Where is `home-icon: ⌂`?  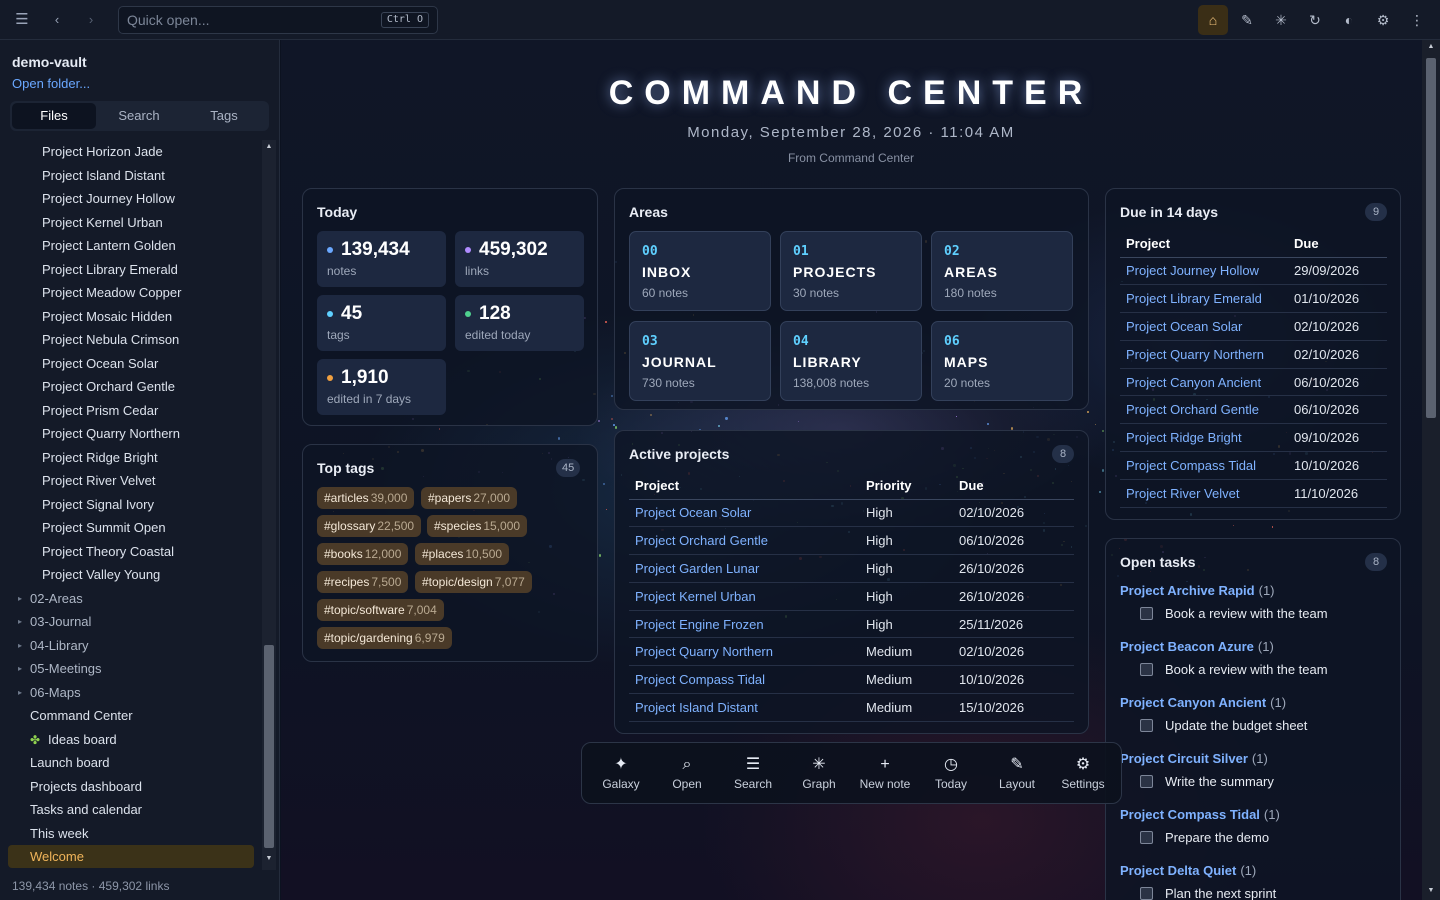
home-icon: ⌂ is located at coordinates (1213, 20).